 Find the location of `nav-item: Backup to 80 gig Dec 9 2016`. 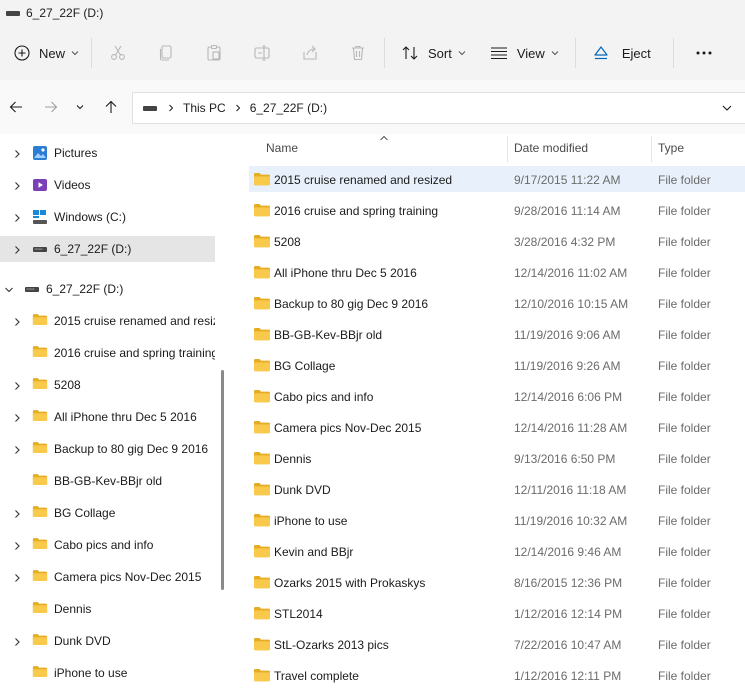

nav-item: Backup to 80 gig Dec 9 2016 is located at coordinates (107, 449).